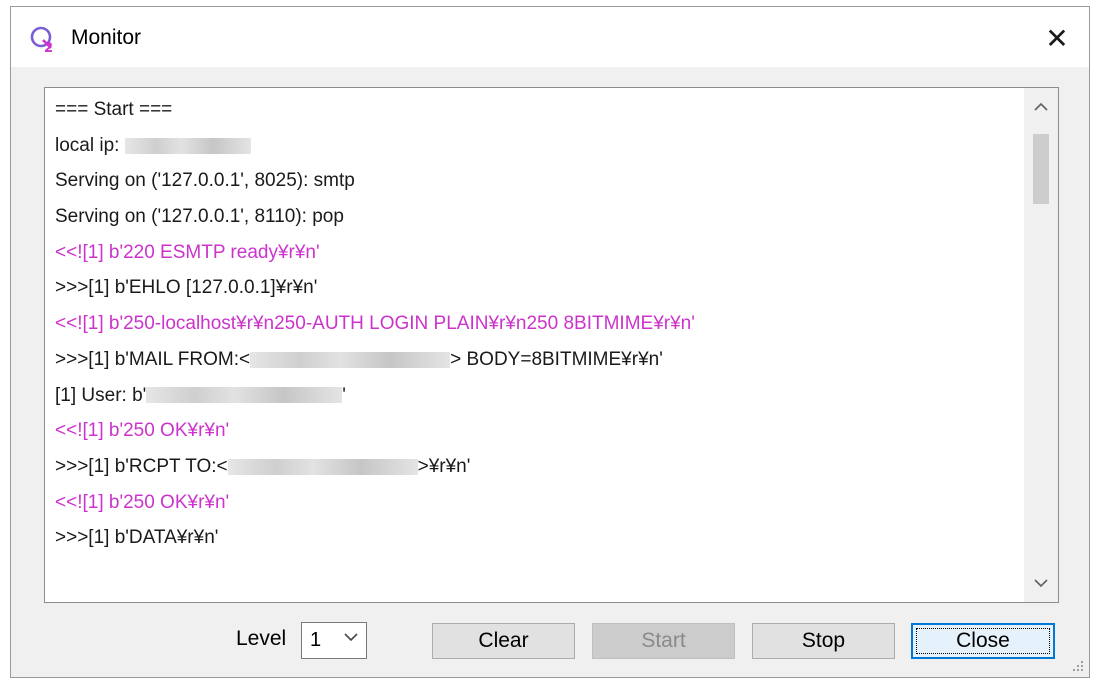 The image size is (1099, 684). I want to click on log-line-text: >>>[1] b'MAIL FROM:<, so click(153, 359).